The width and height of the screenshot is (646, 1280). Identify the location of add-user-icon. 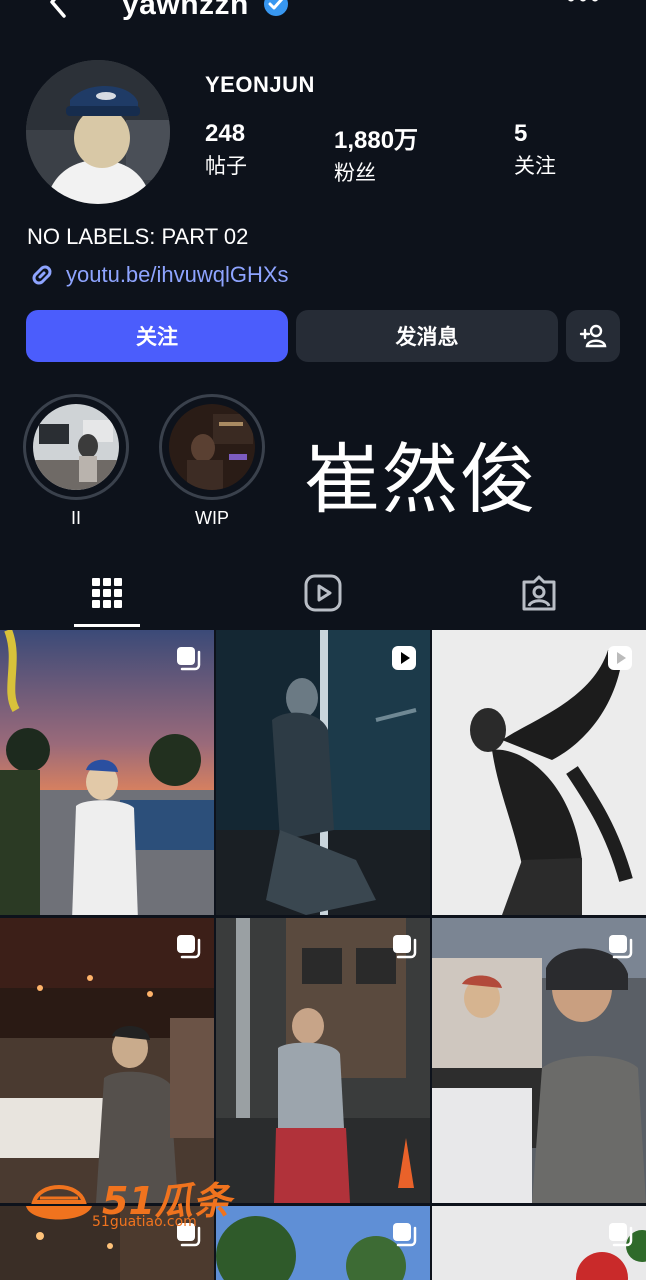
(593, 336).